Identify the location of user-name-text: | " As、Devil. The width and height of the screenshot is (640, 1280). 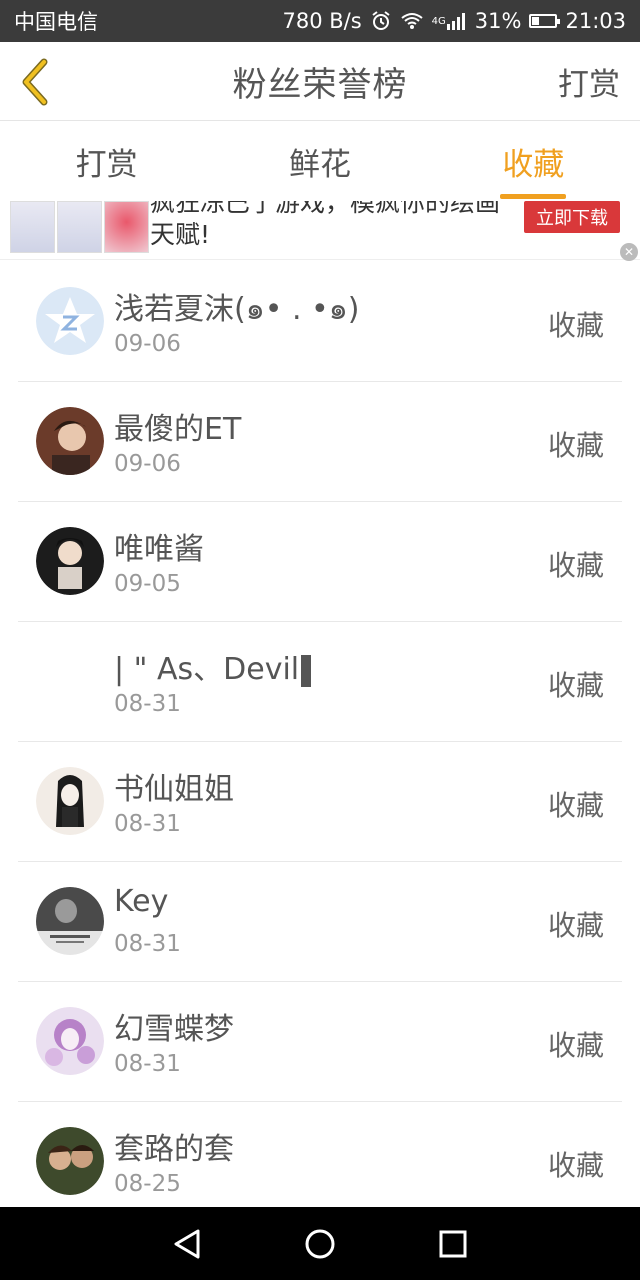
(207, 669).